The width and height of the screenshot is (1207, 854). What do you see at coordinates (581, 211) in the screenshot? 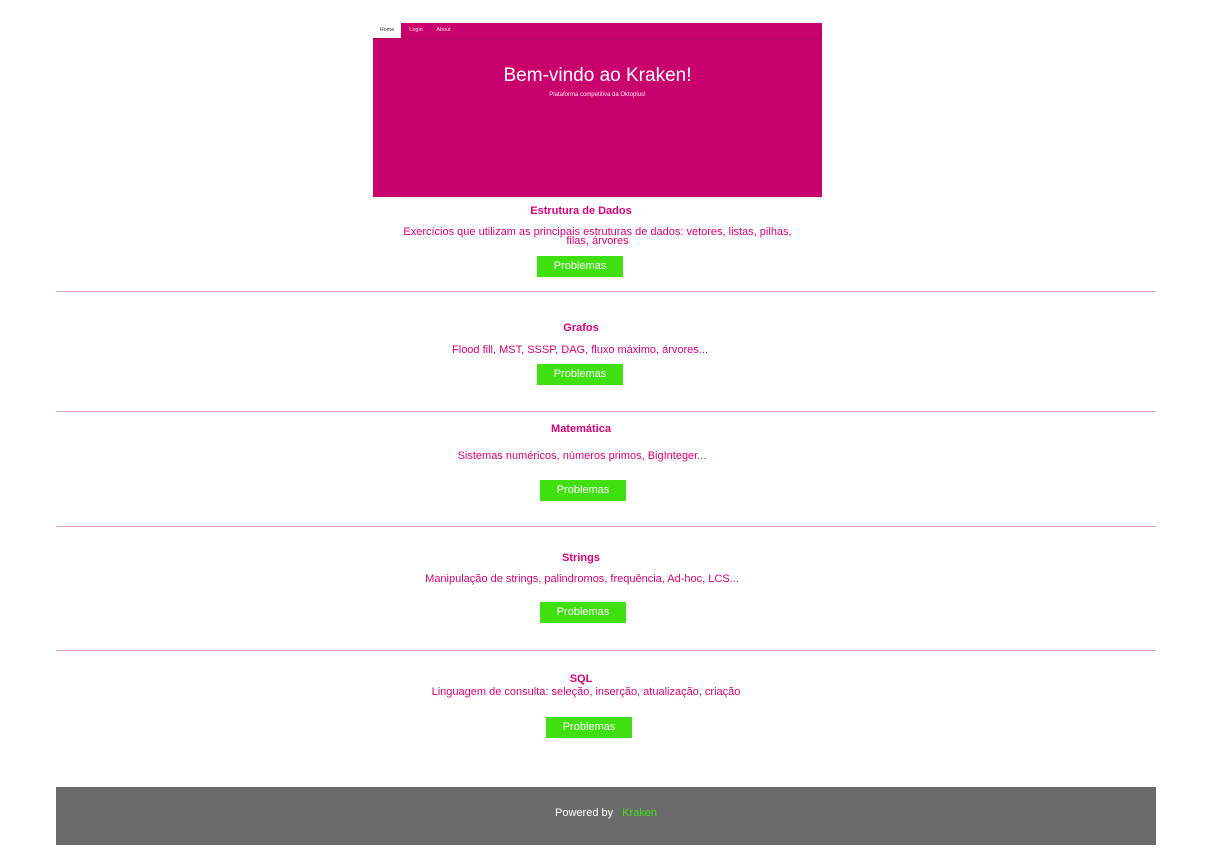
I see `category-title-data-structures: Estrutura de Dados` at bounding box center [581, 211].